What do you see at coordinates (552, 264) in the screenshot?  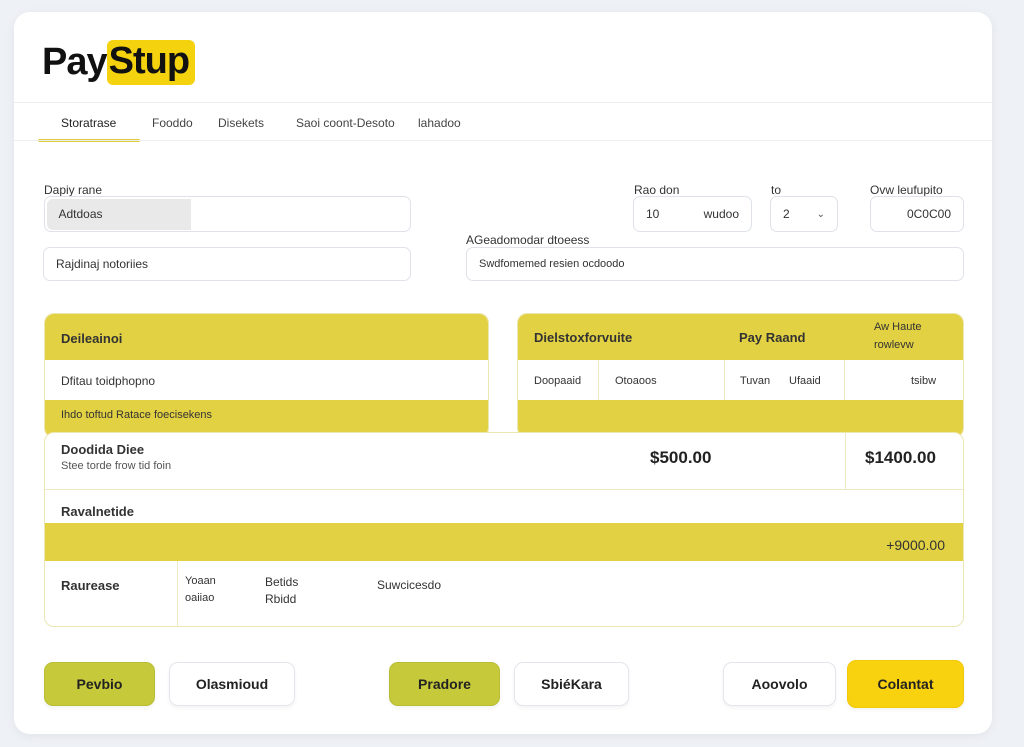 I see `agency-field-text: Swdfomemed resien ocdoodo` at bounding box center [552, 264].